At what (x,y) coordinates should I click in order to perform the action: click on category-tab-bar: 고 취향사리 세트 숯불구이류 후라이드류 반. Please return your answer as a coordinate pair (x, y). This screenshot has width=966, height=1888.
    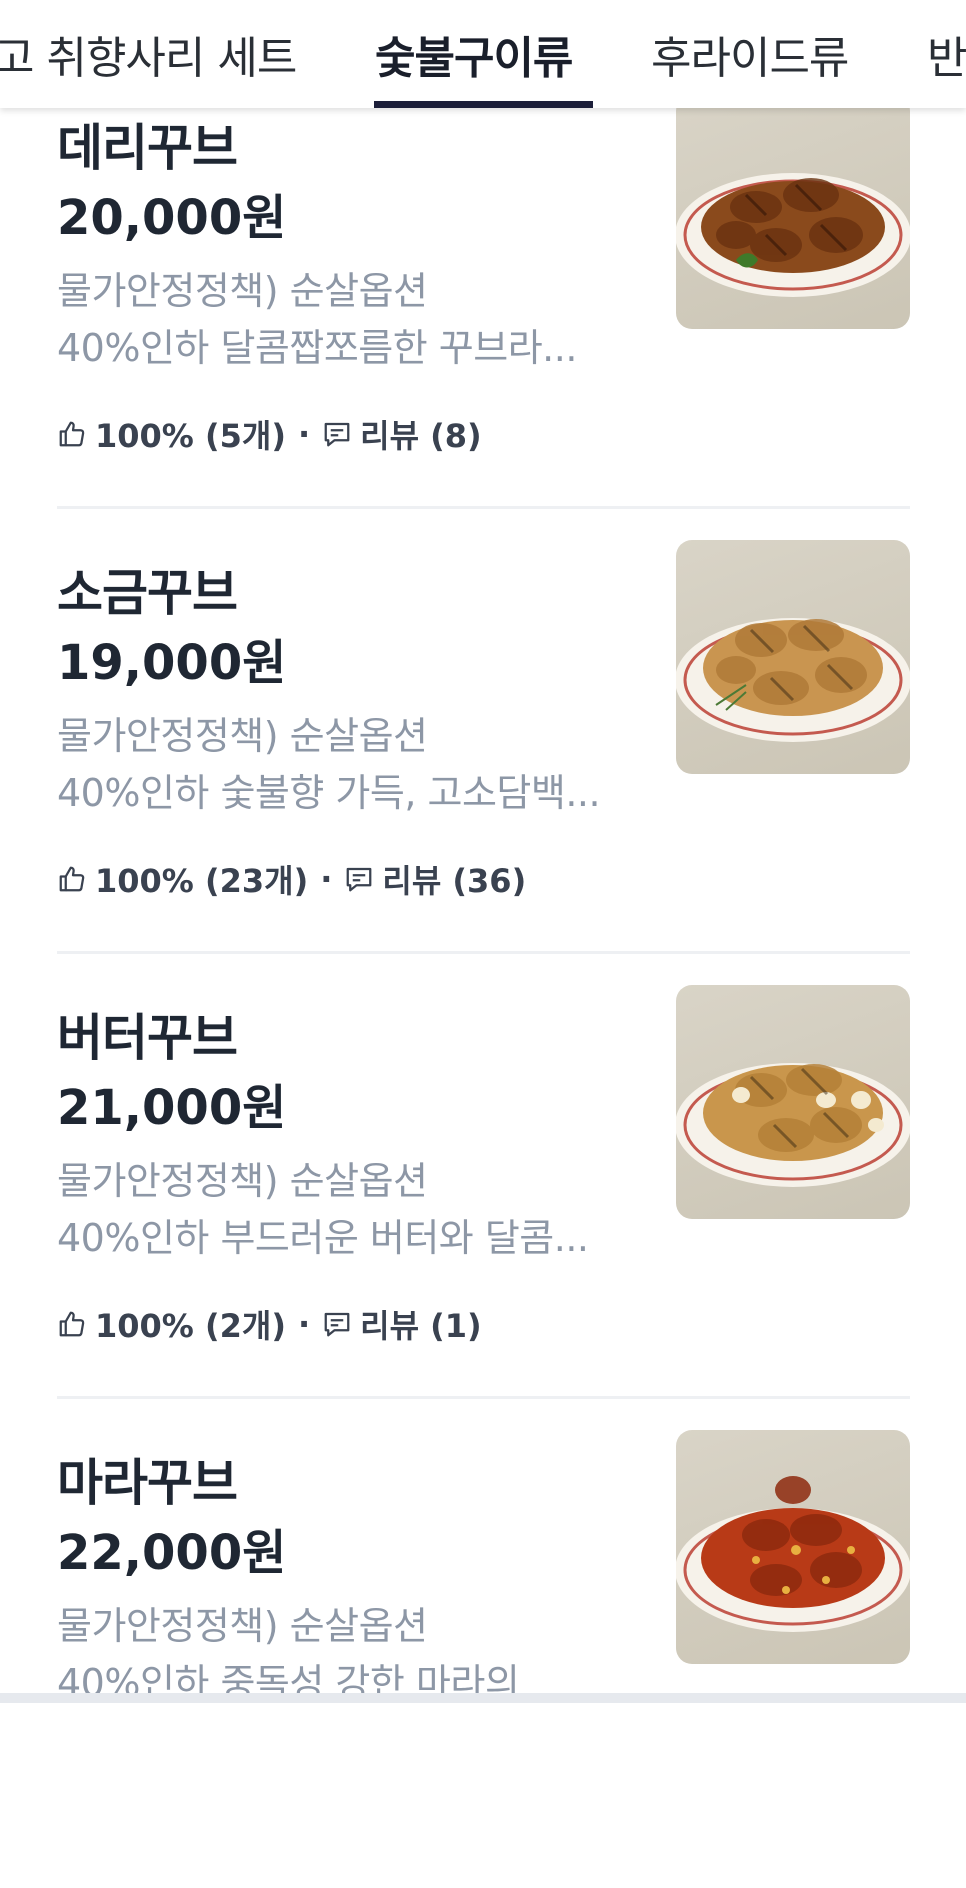
    Looking at the image, I should click on (483, 54).